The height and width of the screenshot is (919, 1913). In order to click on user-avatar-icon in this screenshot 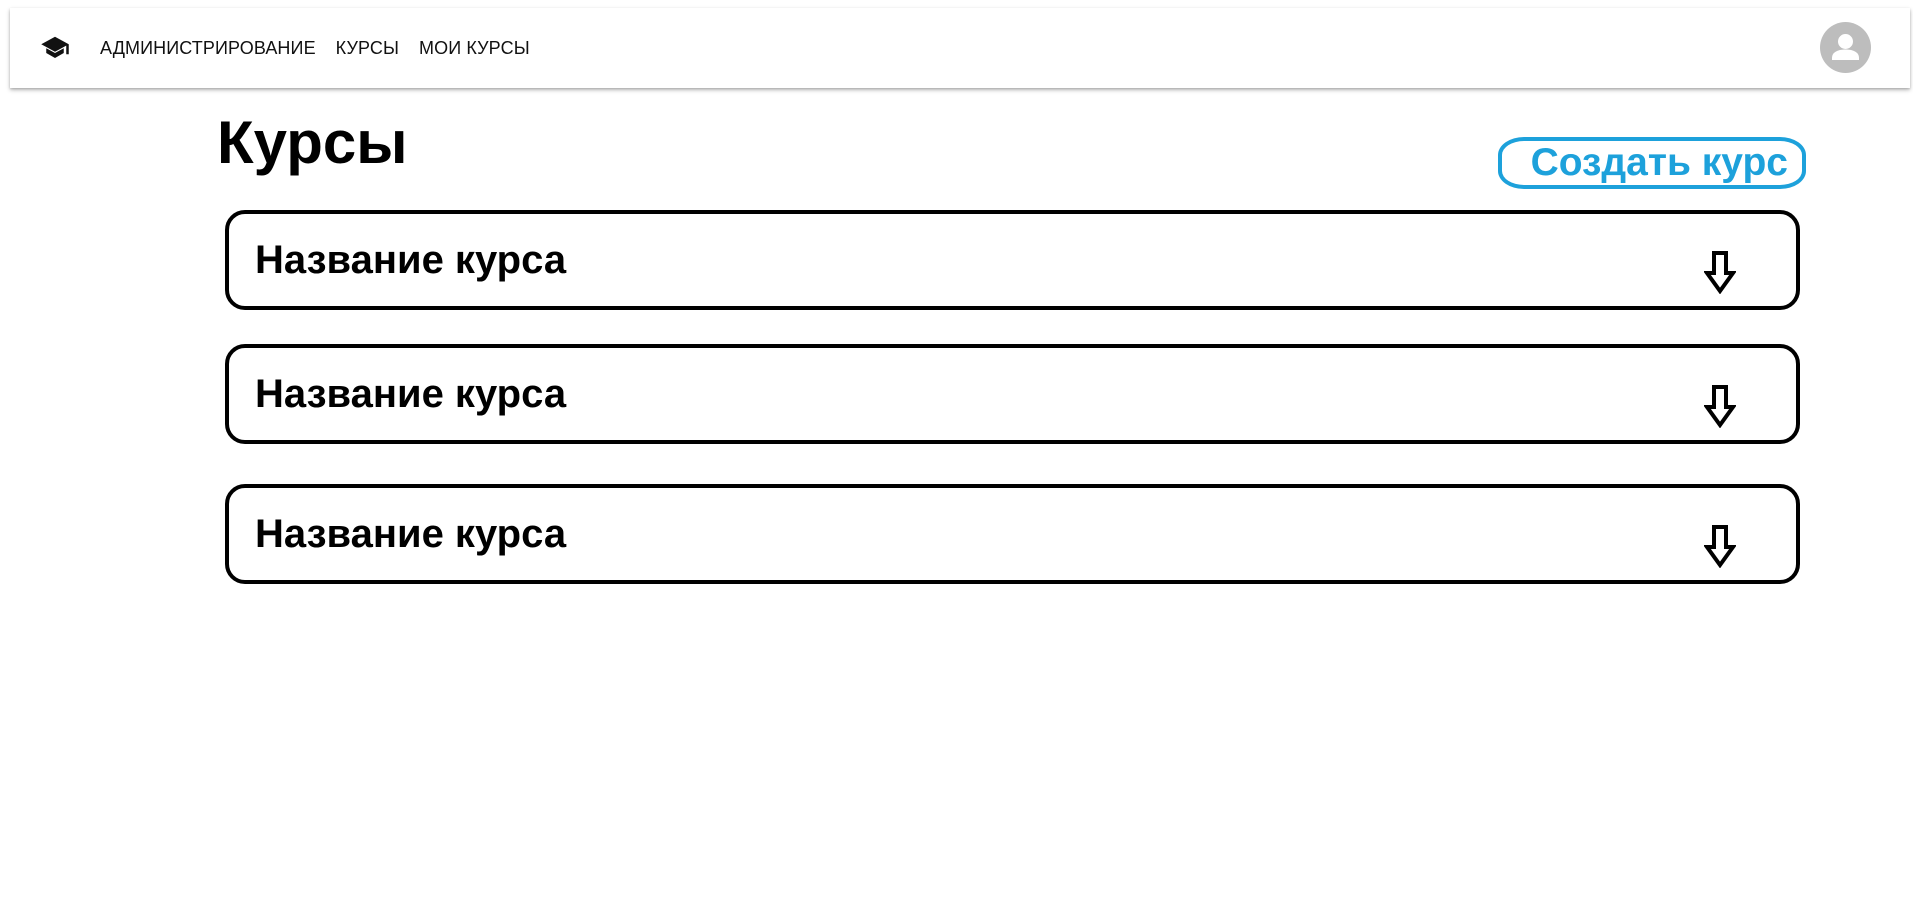, I will do `click(1845, 47)`.